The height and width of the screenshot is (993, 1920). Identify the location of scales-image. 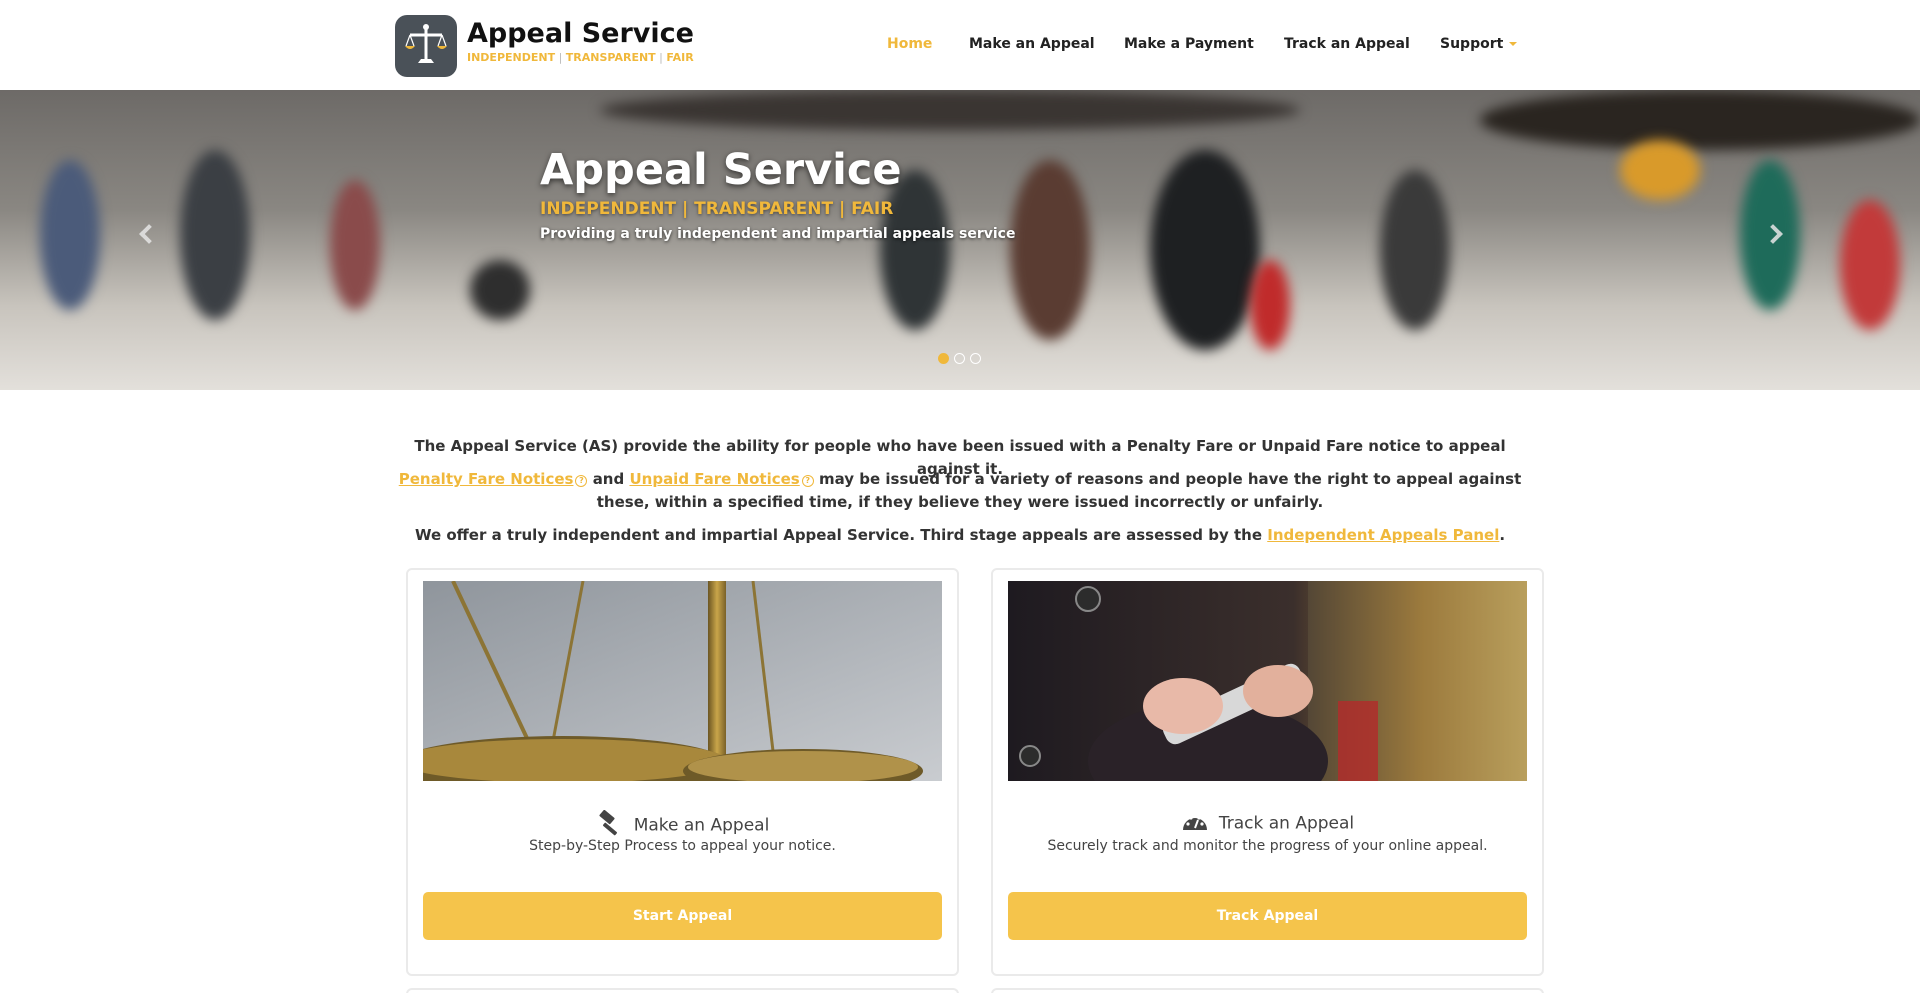
(682, 681).